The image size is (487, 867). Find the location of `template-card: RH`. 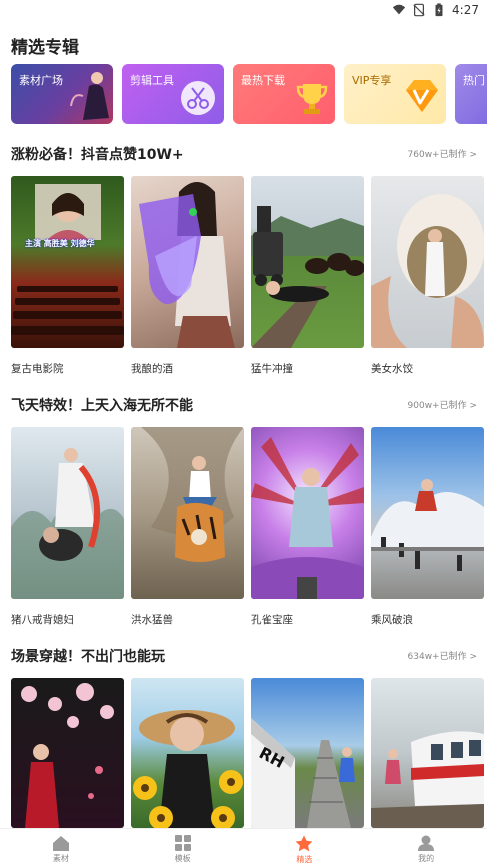

template-card: RH is located at coordinates (307, 753).